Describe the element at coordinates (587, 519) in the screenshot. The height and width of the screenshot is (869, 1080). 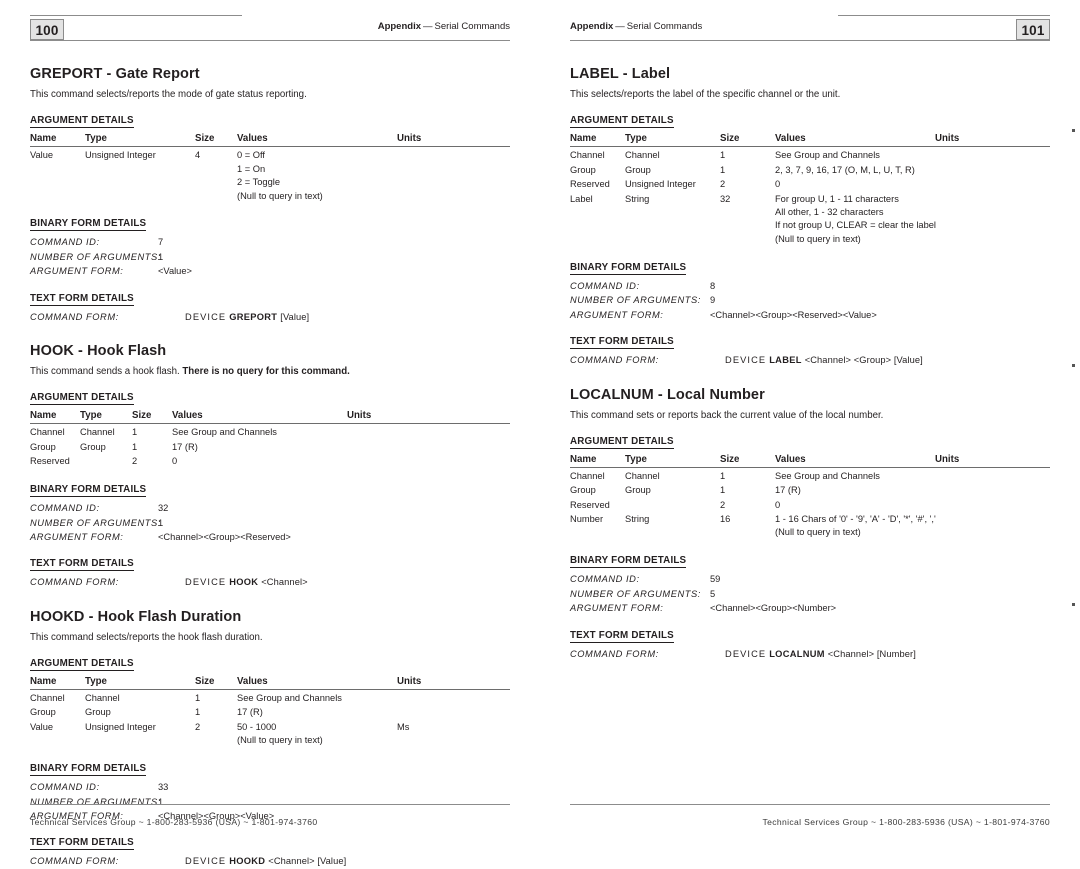
I see `cell-name: Number` at that location.